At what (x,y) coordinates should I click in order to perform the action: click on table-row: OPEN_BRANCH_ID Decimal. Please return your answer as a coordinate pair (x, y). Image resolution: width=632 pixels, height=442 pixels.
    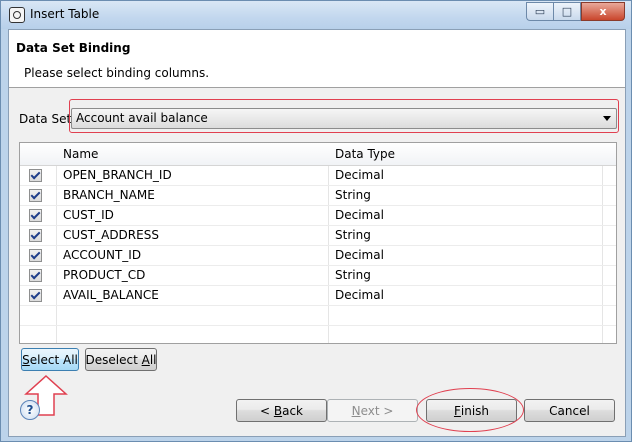
    Looking at the image, I should click on (318, 175).